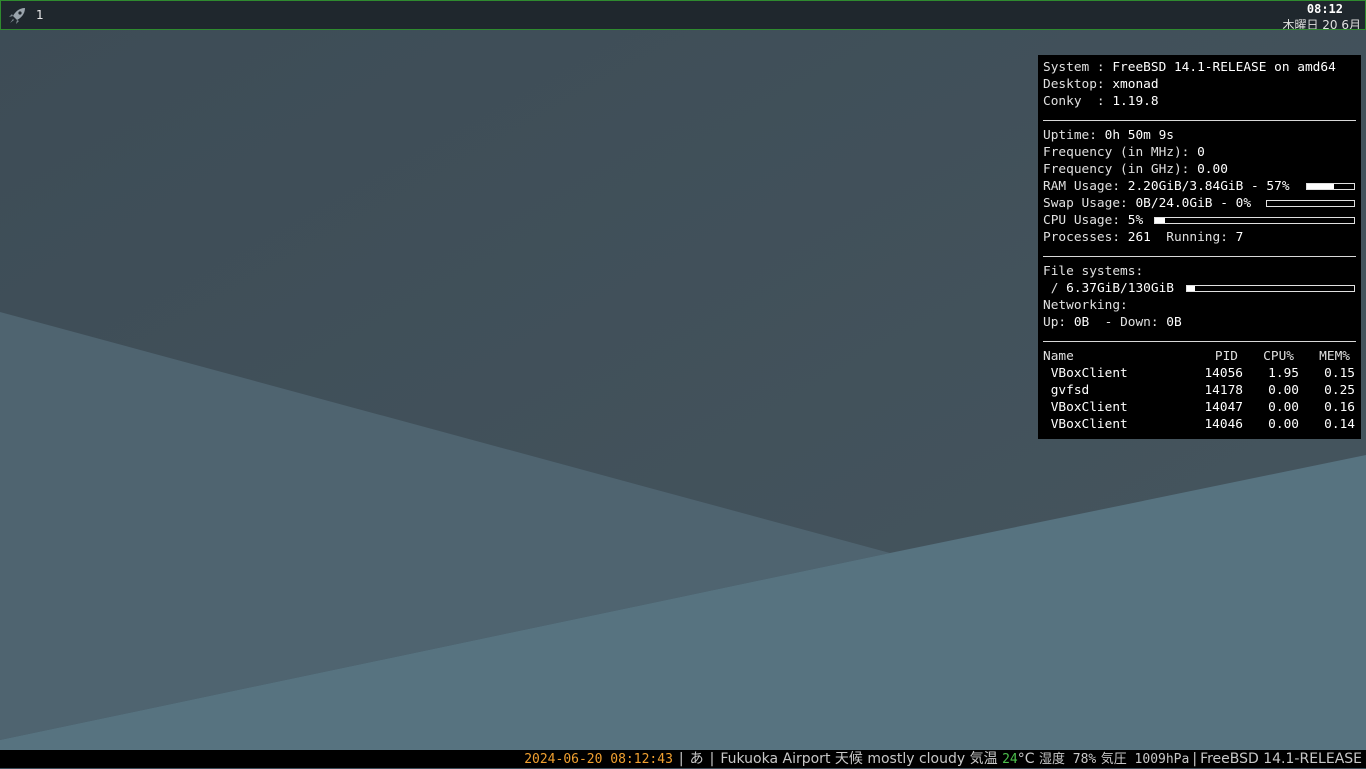  What do you see at coordinates (1201, 152) in the screenshot?
I see `freq-mhz-value: 0` at bounding box center [1201, 152].